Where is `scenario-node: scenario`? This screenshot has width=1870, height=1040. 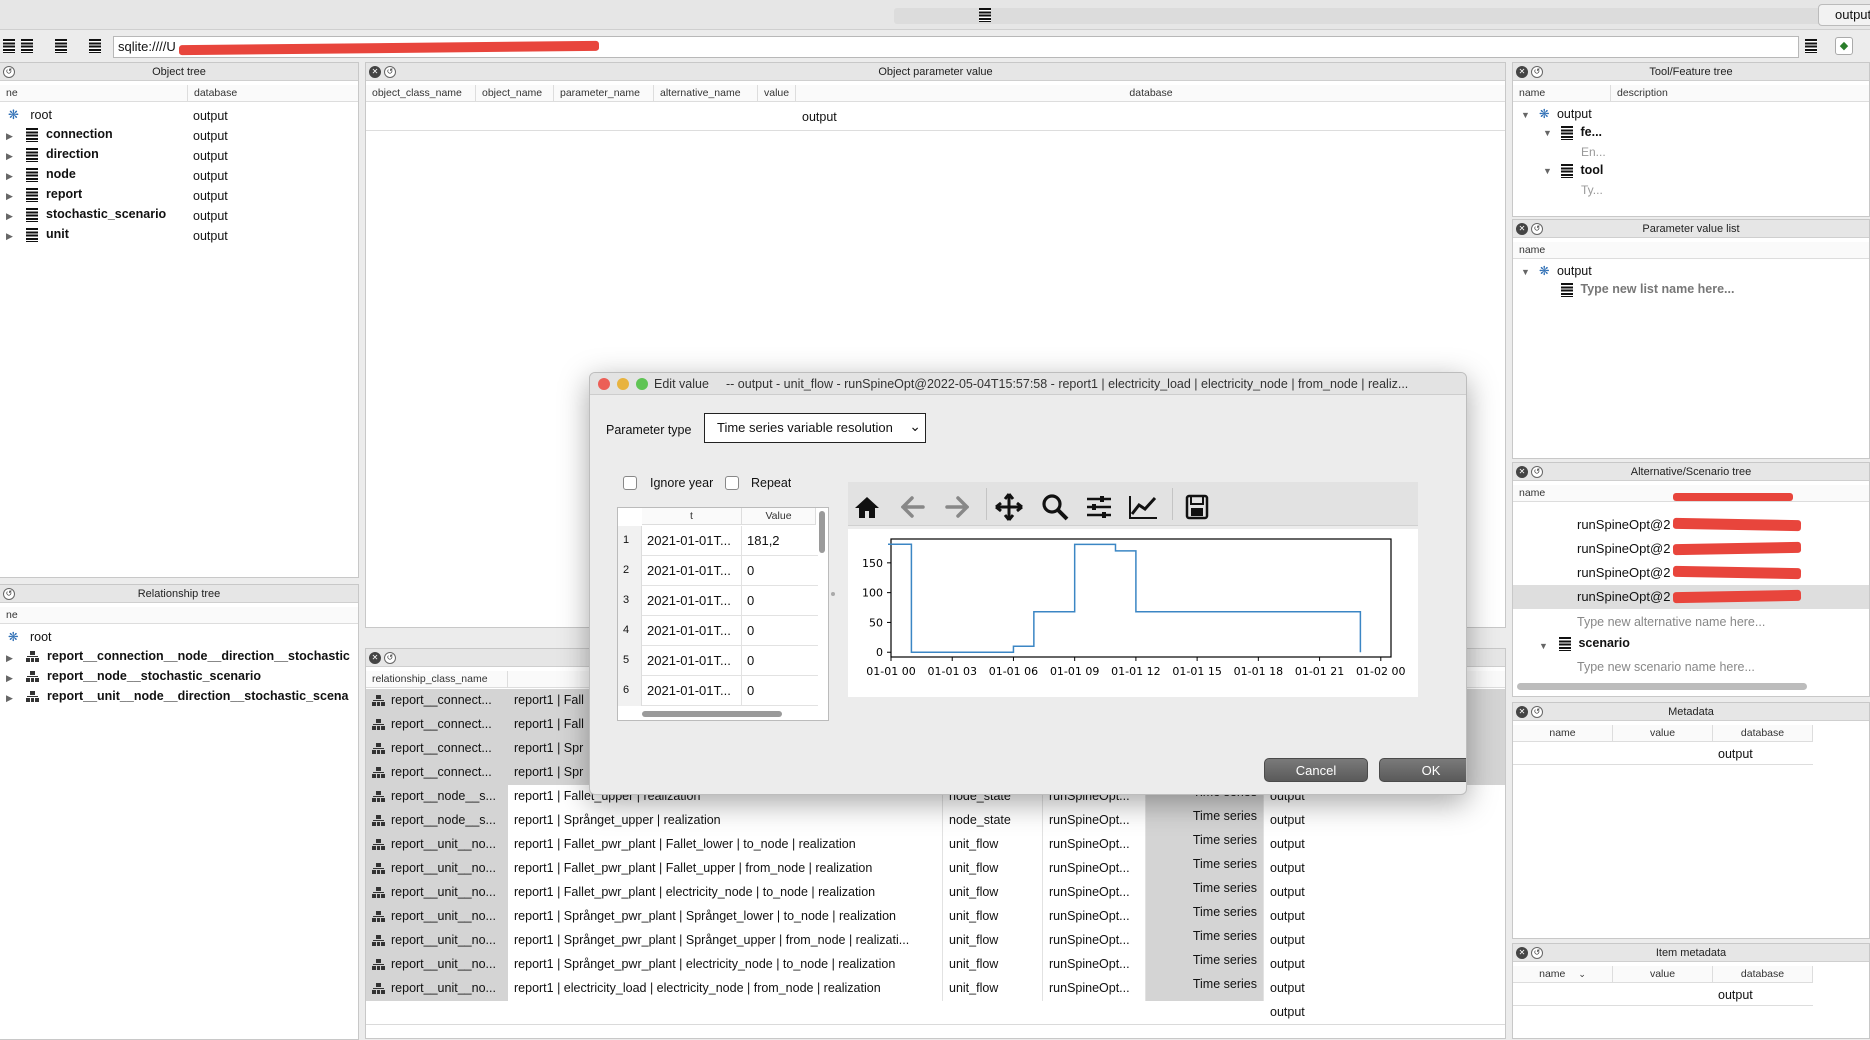 scenario-node: scenario is located at coordinates (1594, 643).